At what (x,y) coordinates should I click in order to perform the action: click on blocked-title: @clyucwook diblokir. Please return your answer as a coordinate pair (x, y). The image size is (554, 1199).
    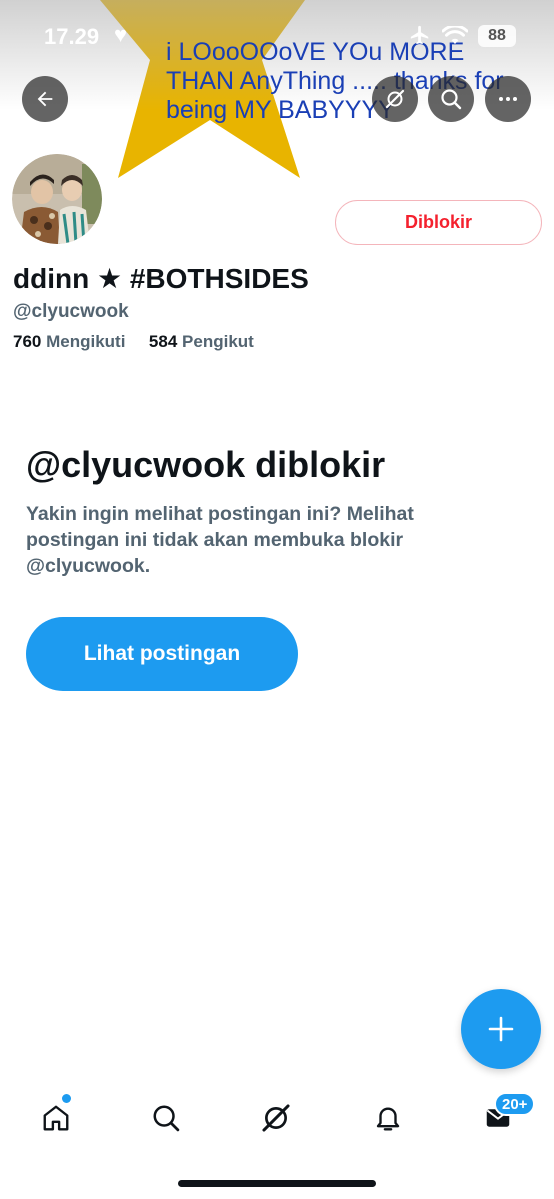
    Looking at the image, I should click on (206, 464).